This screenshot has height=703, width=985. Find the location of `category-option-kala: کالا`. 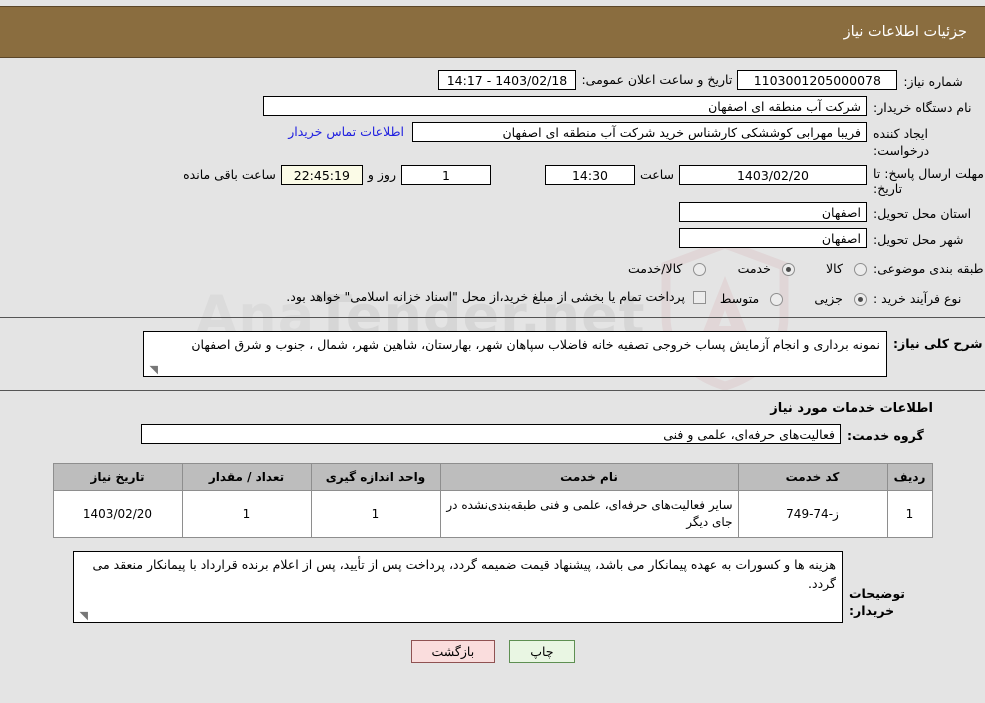

category-option-kala: کالا is located at coordinates (831, 268).